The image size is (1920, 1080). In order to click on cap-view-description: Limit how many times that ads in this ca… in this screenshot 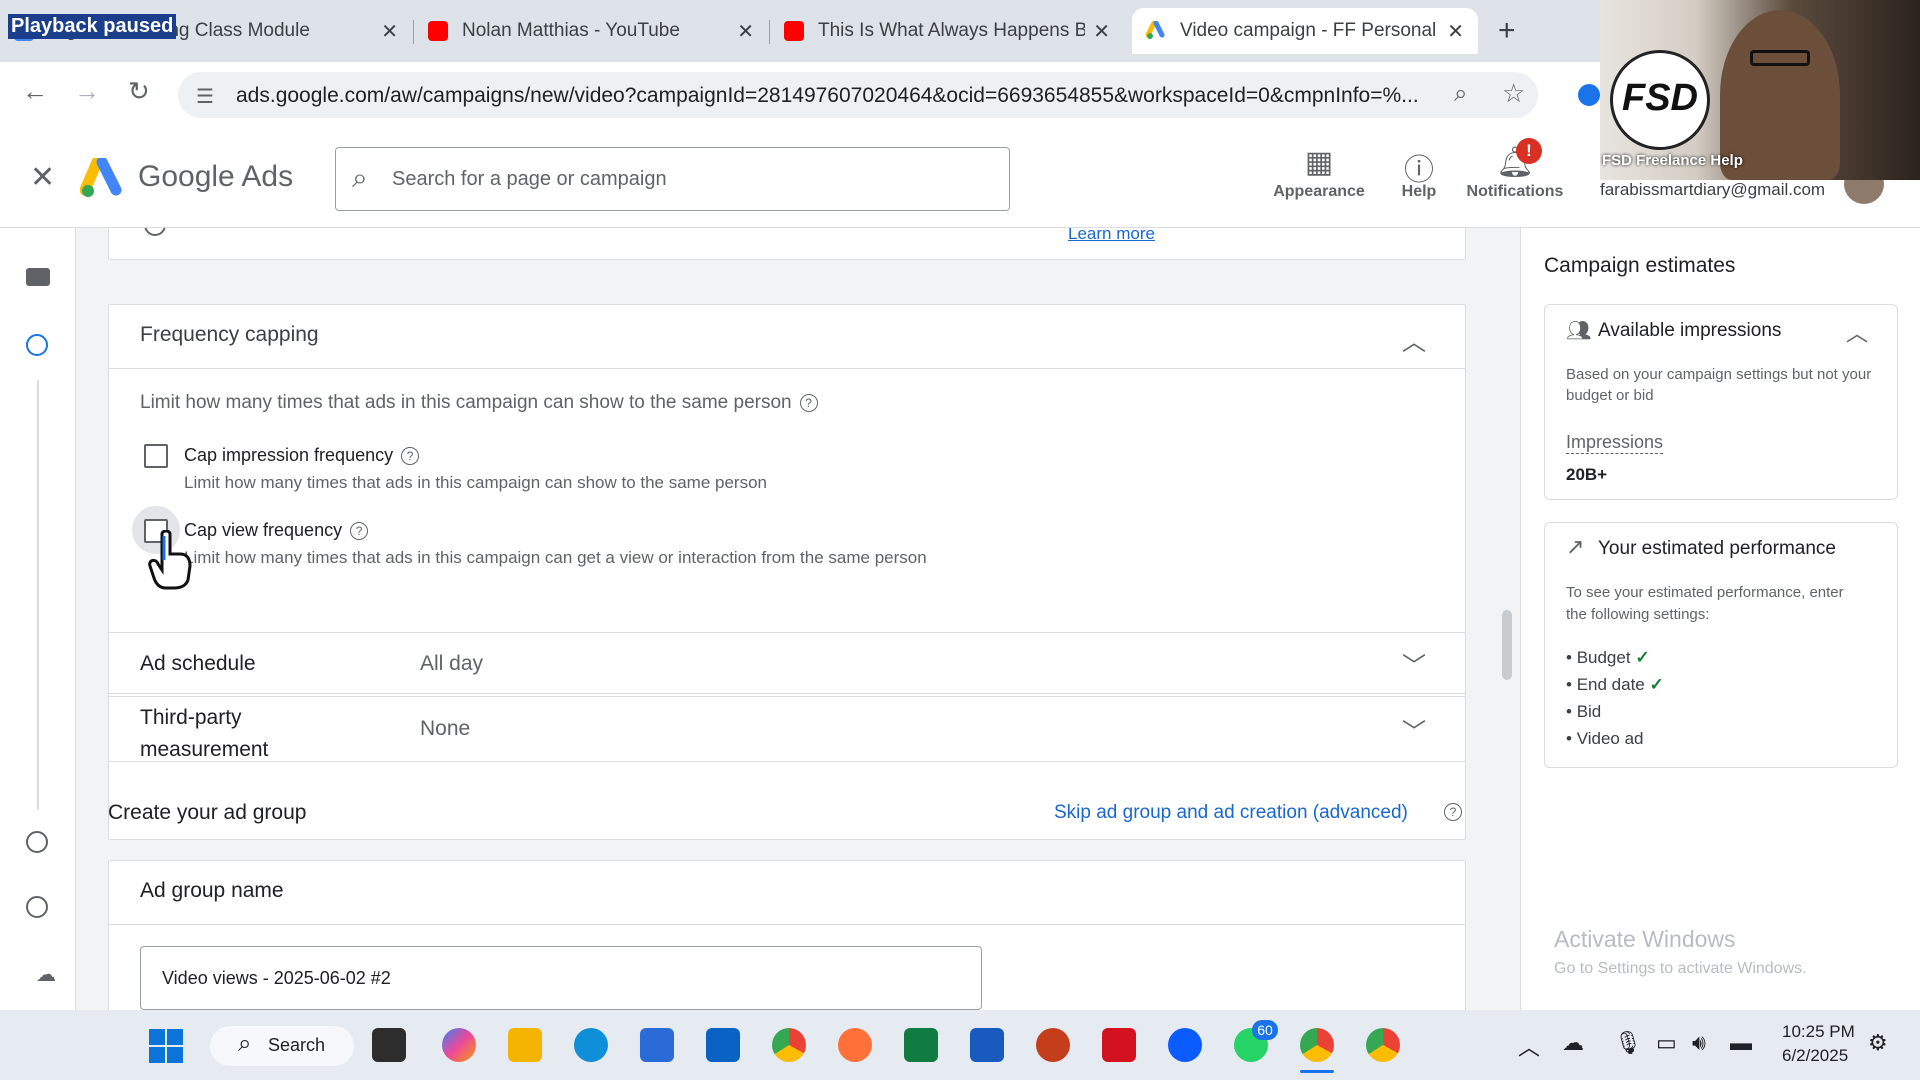, I will do `click(555, 557)`.